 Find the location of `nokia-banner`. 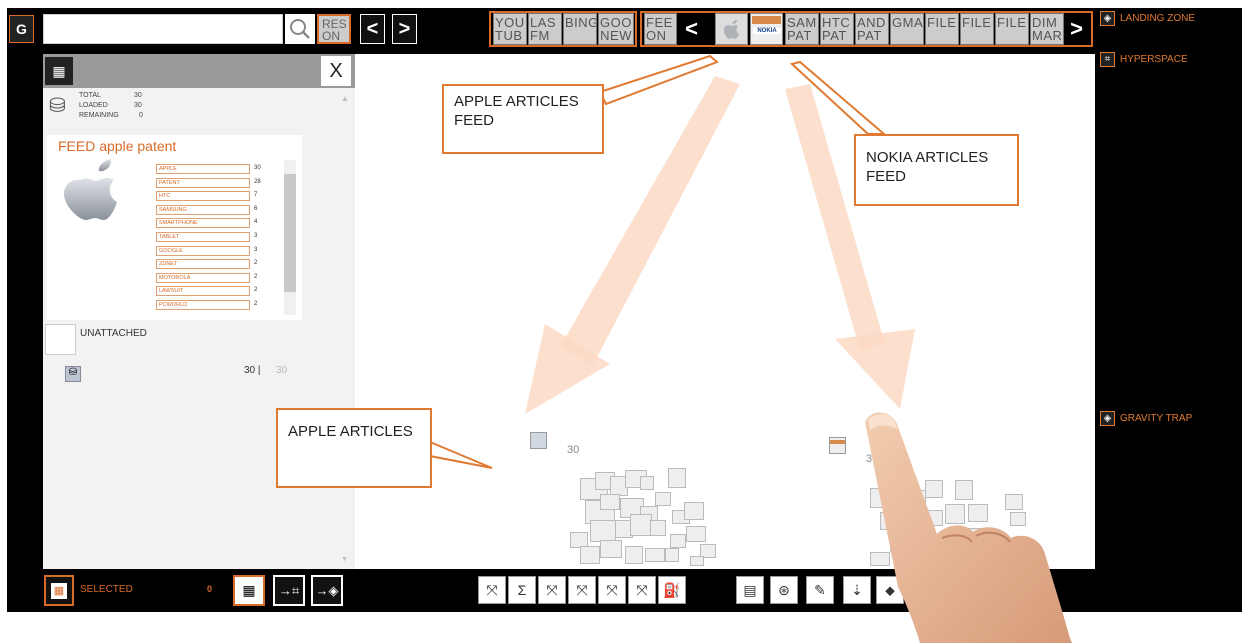

nokia-banner is located at coordinates (837, 442).